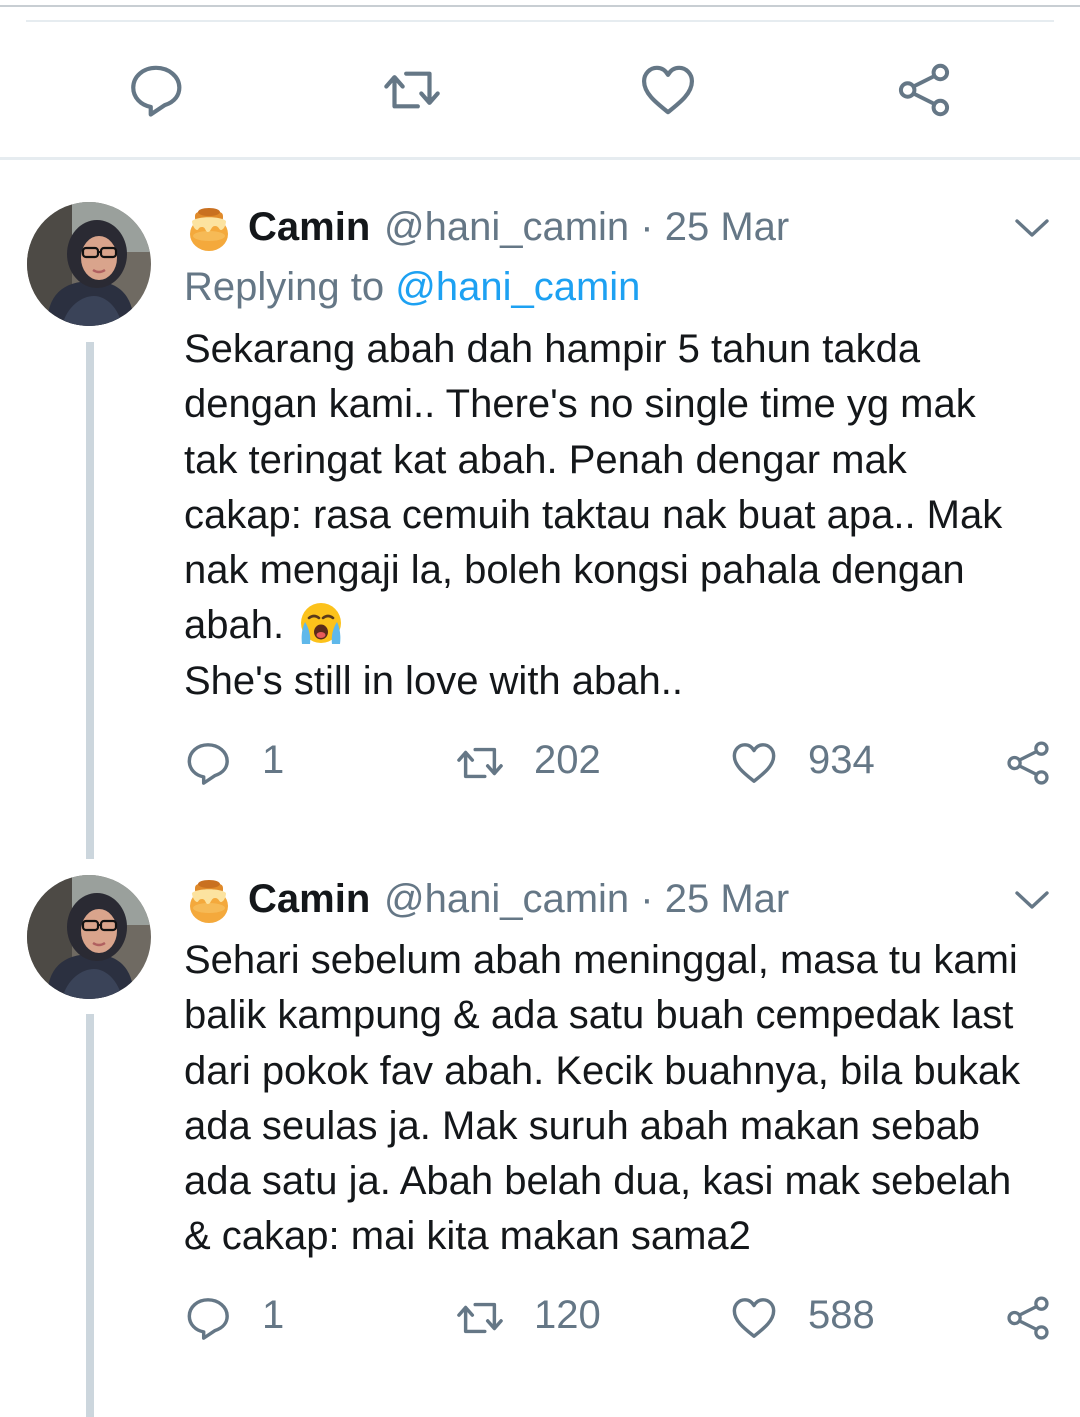  I want to click on replying-to: Replying to @hani_camin, so click(412, 287).